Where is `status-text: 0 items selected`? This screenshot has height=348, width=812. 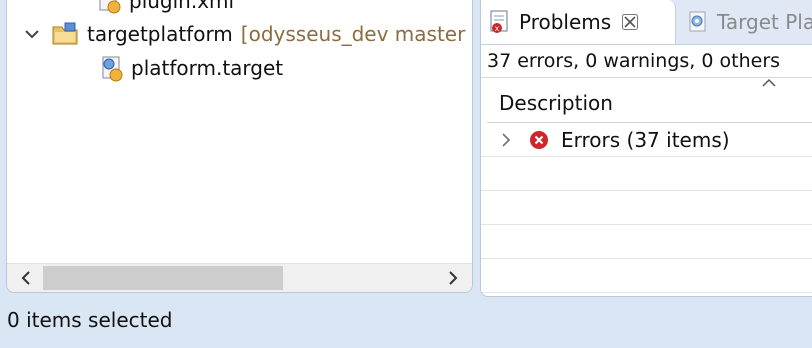
status-text: 0 items selected is located at coordinates (90, 320).